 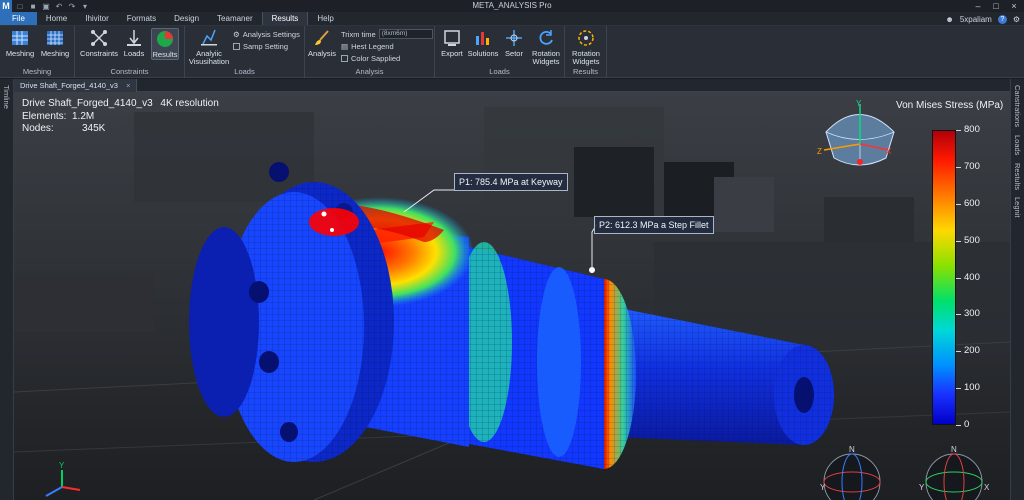 What do you see at coordinates (6, 97) in the screenshot?
I see `side-tab-timeline: Timline` at bounding box center [6, 97].